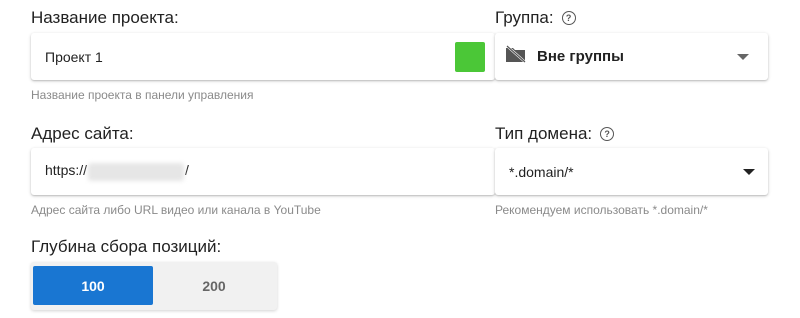 This screenshot has height=318, width=800. Describe the element at coordinates (154, 286) in the screenshot. I see `depth-toggle-group: 100 200` at that location.